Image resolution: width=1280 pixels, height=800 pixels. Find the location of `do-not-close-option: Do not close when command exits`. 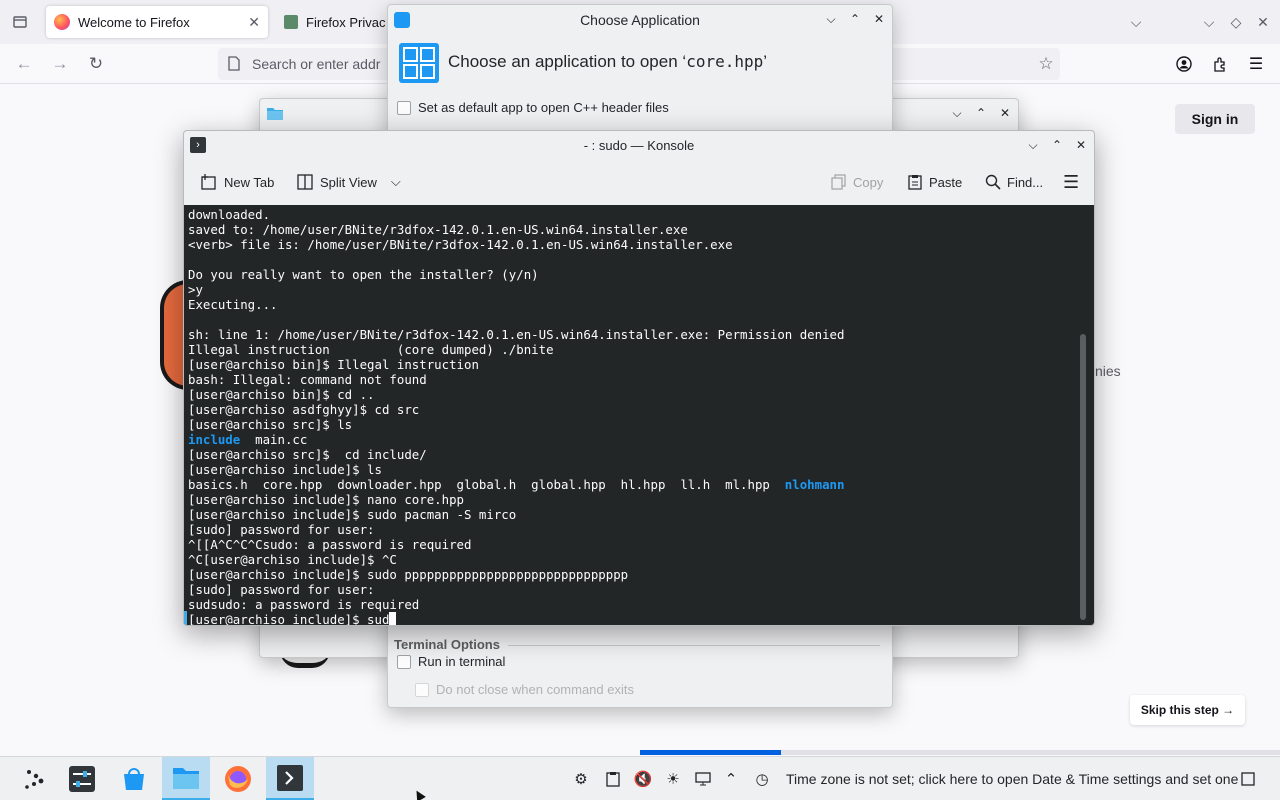

do-not-close-option: Do not close when command exits is located at coordinates (524, 689).